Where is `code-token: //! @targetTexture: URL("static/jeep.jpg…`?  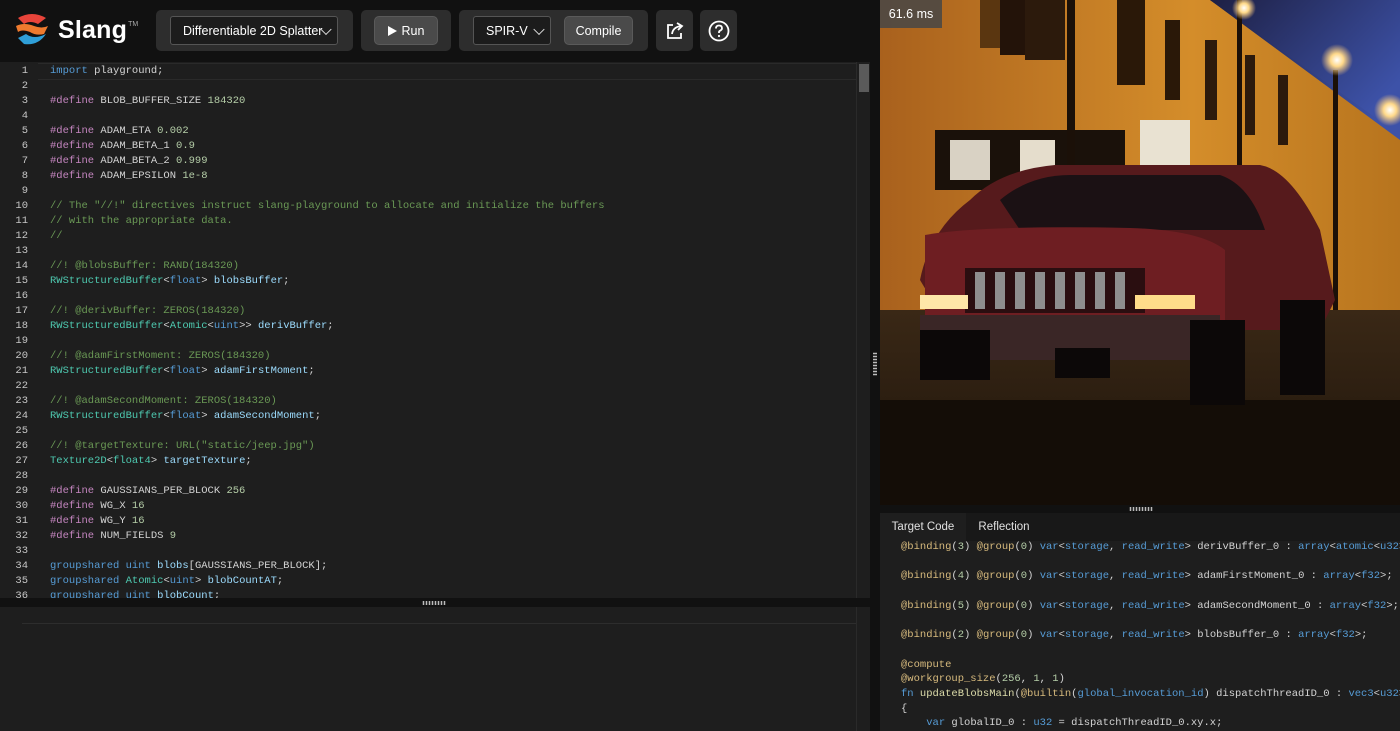 code-token: //! @targetTexture: URL("static/jeep.jpg… is located at coordinates (182, 446).